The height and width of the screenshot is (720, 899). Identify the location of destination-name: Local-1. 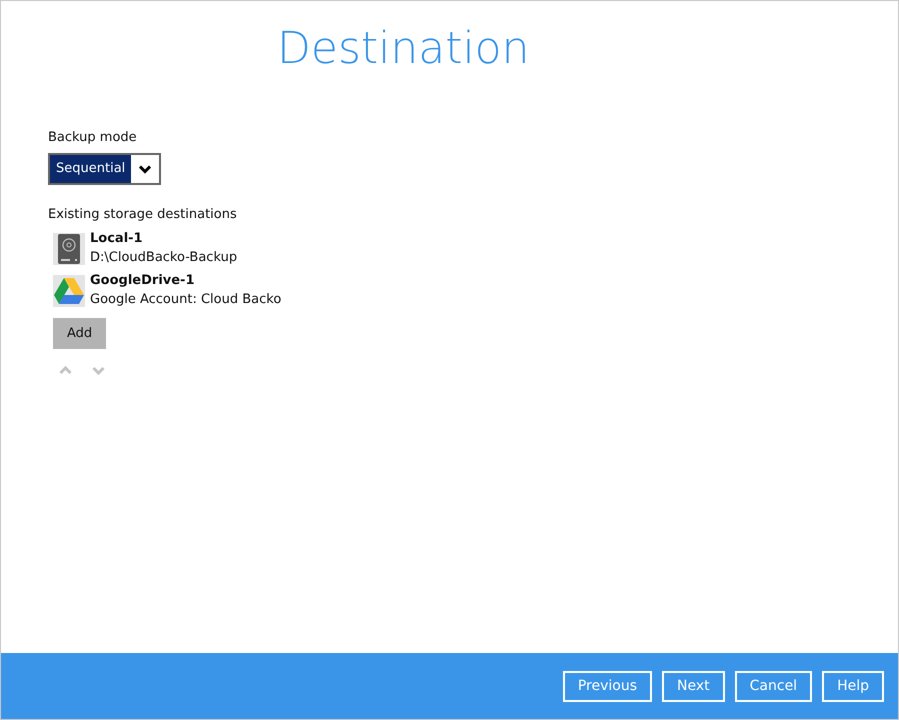
(117, 239).